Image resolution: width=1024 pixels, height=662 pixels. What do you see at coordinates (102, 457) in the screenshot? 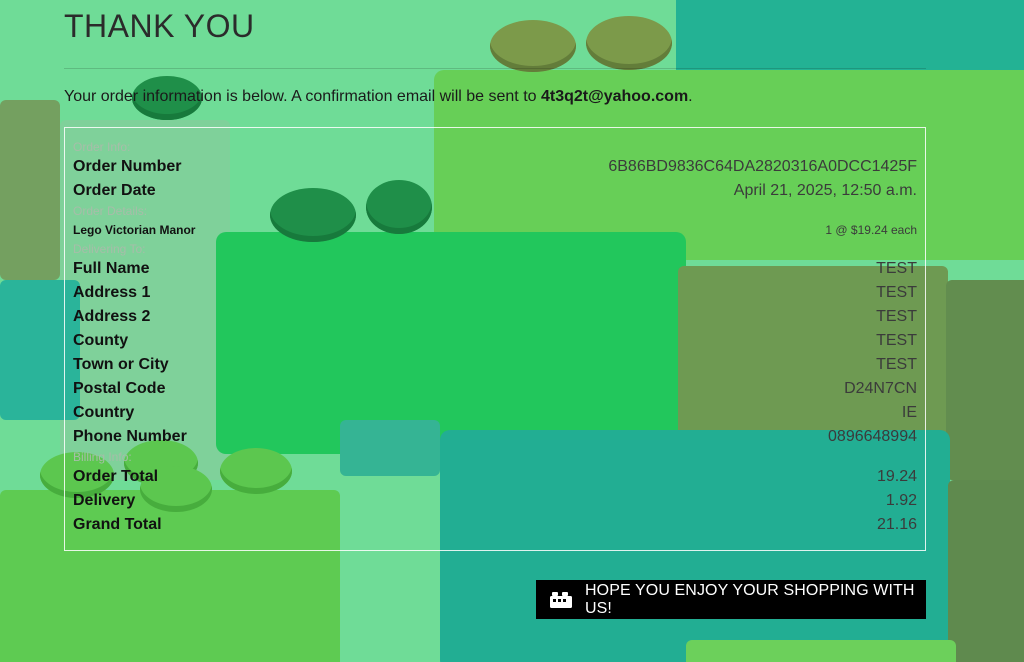
I see `billing-info-label: Billing Info:` at bounding box center [102, 457].